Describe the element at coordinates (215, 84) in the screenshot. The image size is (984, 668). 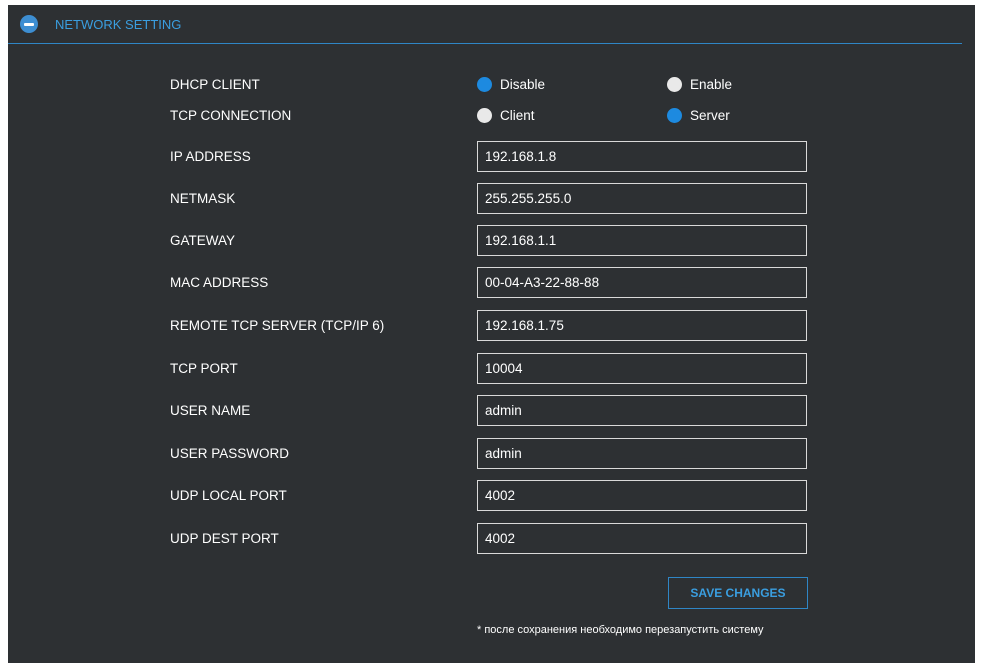
I see `dhcp-client-label: DHCP CLIENT` at that location.